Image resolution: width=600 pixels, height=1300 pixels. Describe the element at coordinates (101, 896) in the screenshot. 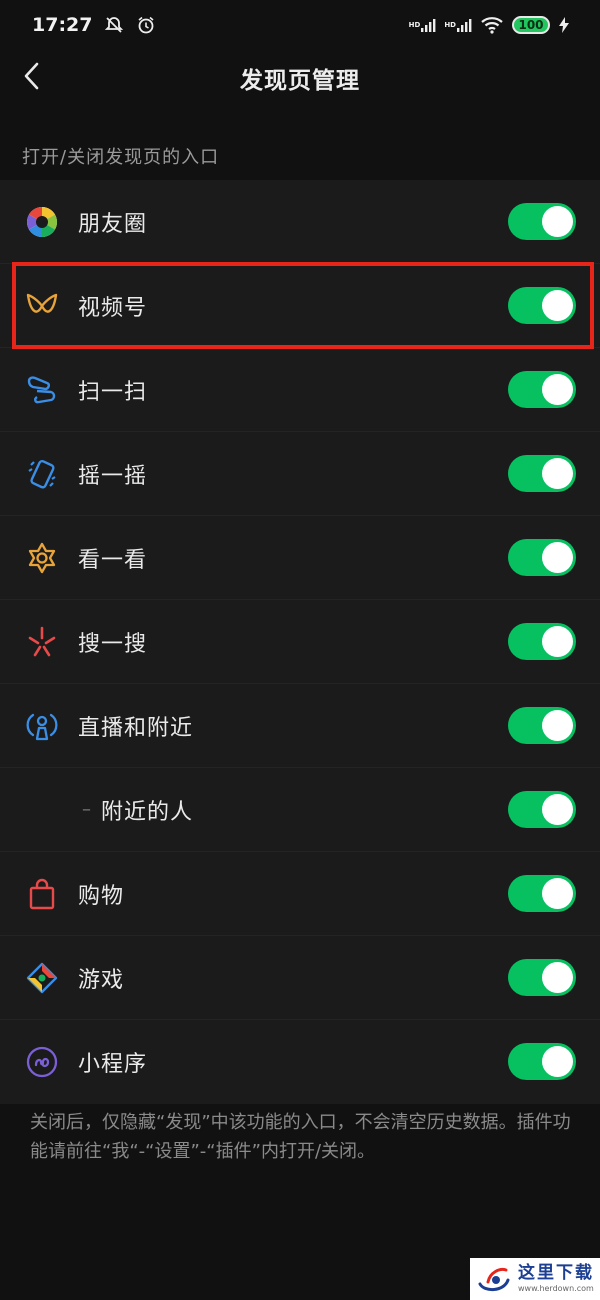

I see `item-label: 购物` at that location.